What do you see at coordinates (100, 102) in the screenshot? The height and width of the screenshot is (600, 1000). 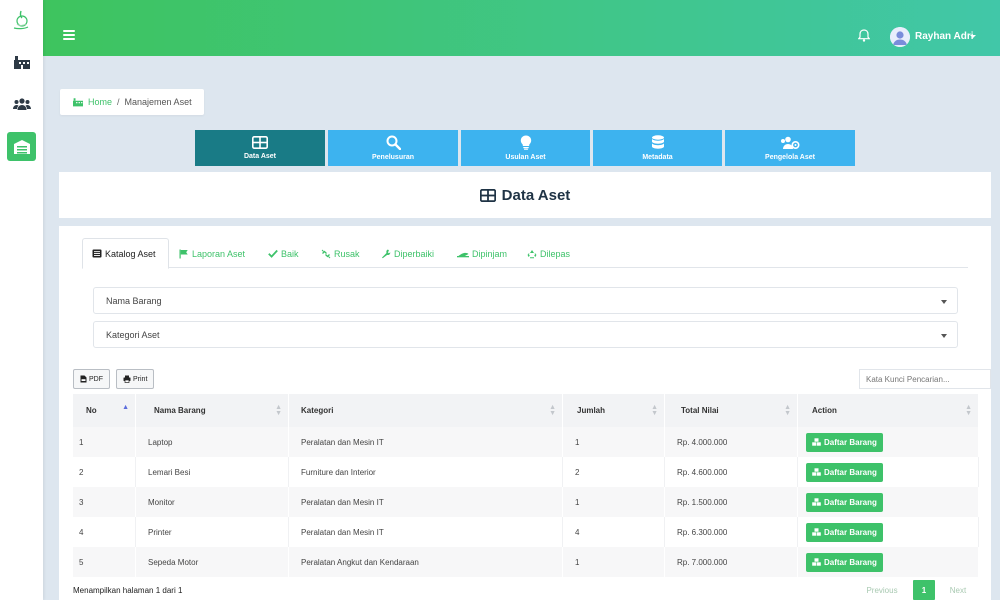 I see `breadcrumb-home-label: Home` at bounding box center [100, 102].